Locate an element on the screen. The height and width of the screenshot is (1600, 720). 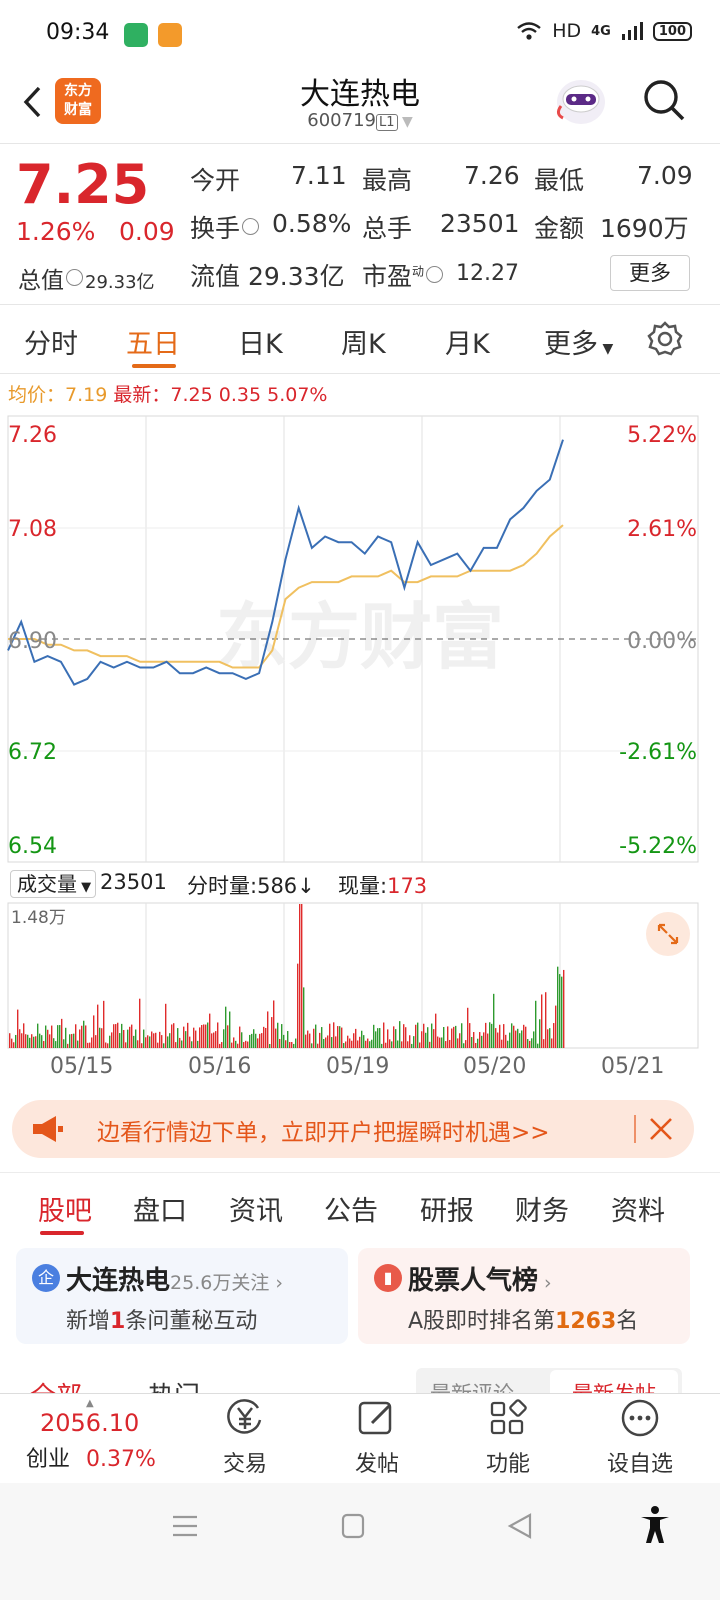
expand-icon is located at coordinates (668, 934).